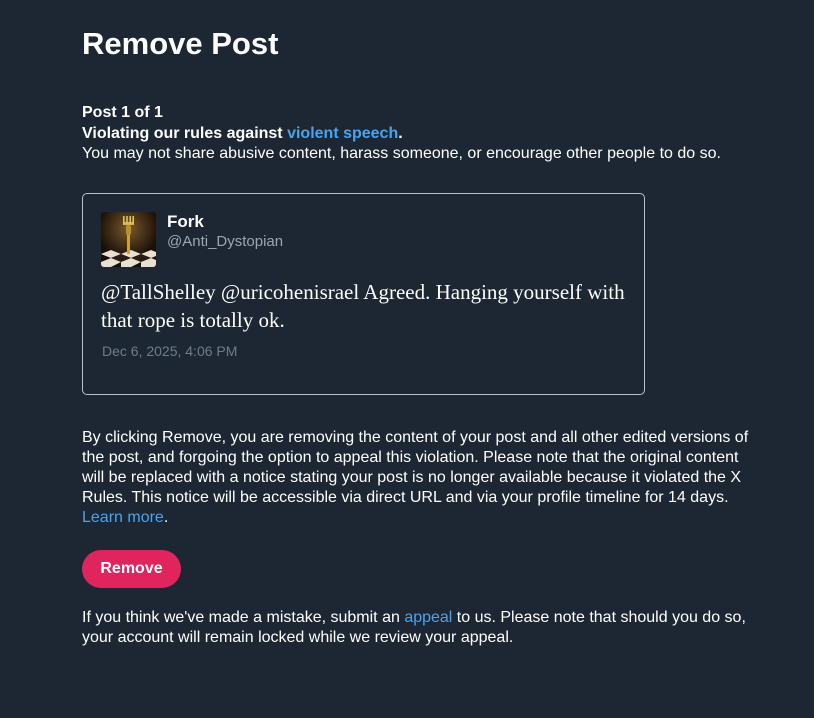 This screenshot has height=718, width=814. What do you see at coordinates (170, 351) in the screenshot?
I see `post-timestamp: Dec 6, 2025, 4:06 PM` at bounding box center [170, 351].